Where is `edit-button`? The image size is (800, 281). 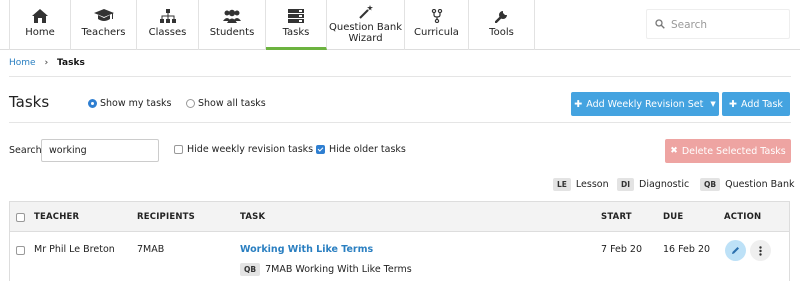
edit-button is located at coordinates (735, 250).